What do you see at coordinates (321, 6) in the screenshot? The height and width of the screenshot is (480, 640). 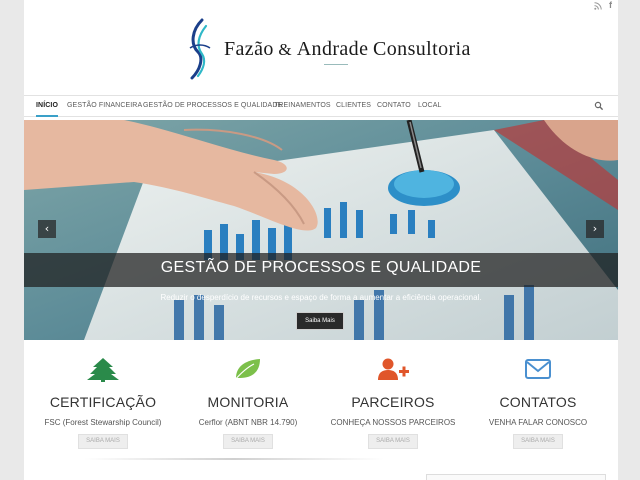 I see `top-bar: f` at bounding box center [321, 6].